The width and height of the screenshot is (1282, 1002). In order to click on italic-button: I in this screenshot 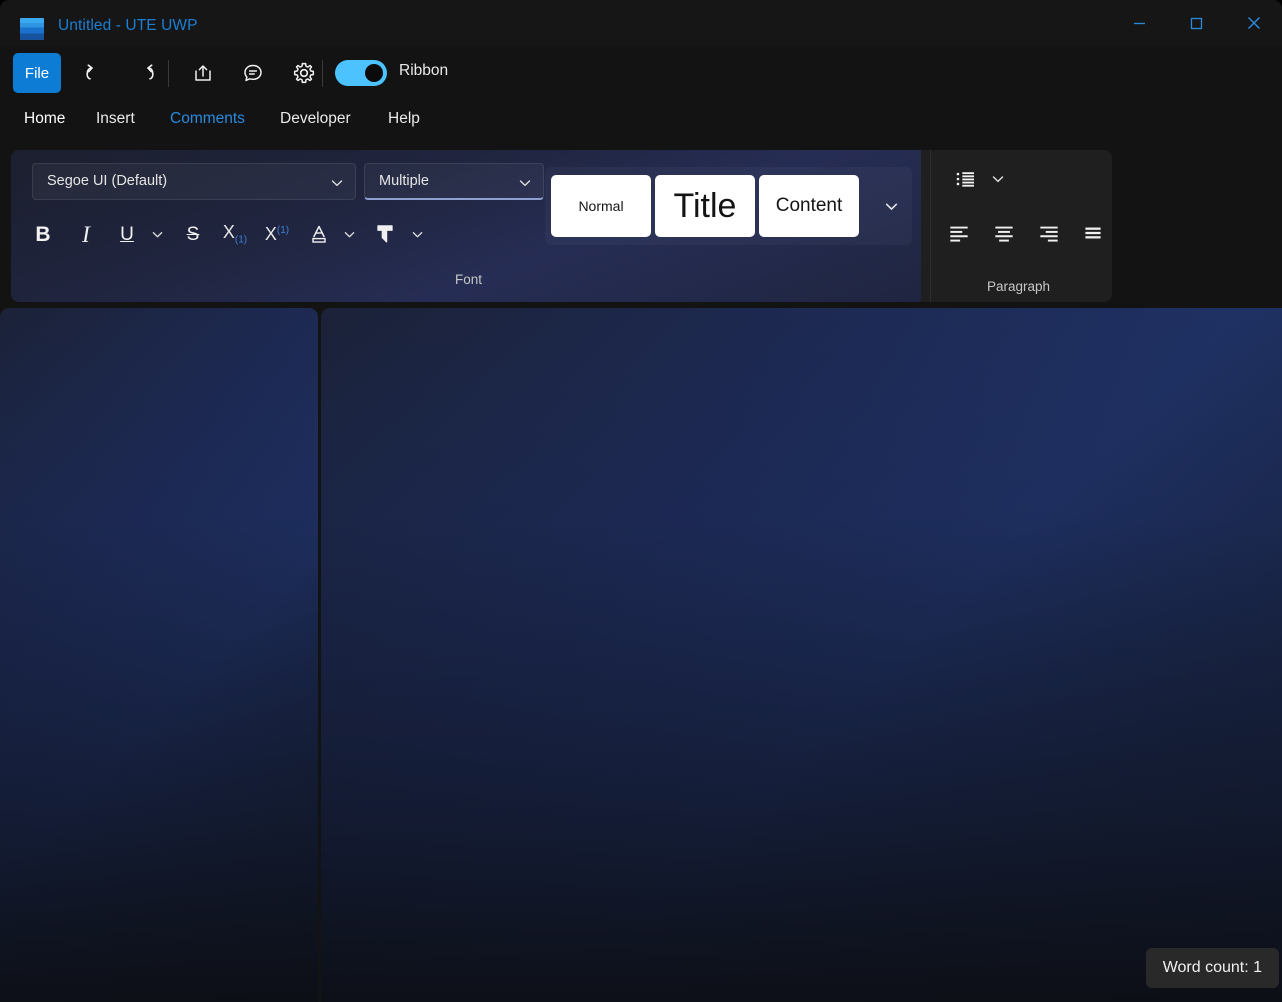, I will do `click(86, 234)`.